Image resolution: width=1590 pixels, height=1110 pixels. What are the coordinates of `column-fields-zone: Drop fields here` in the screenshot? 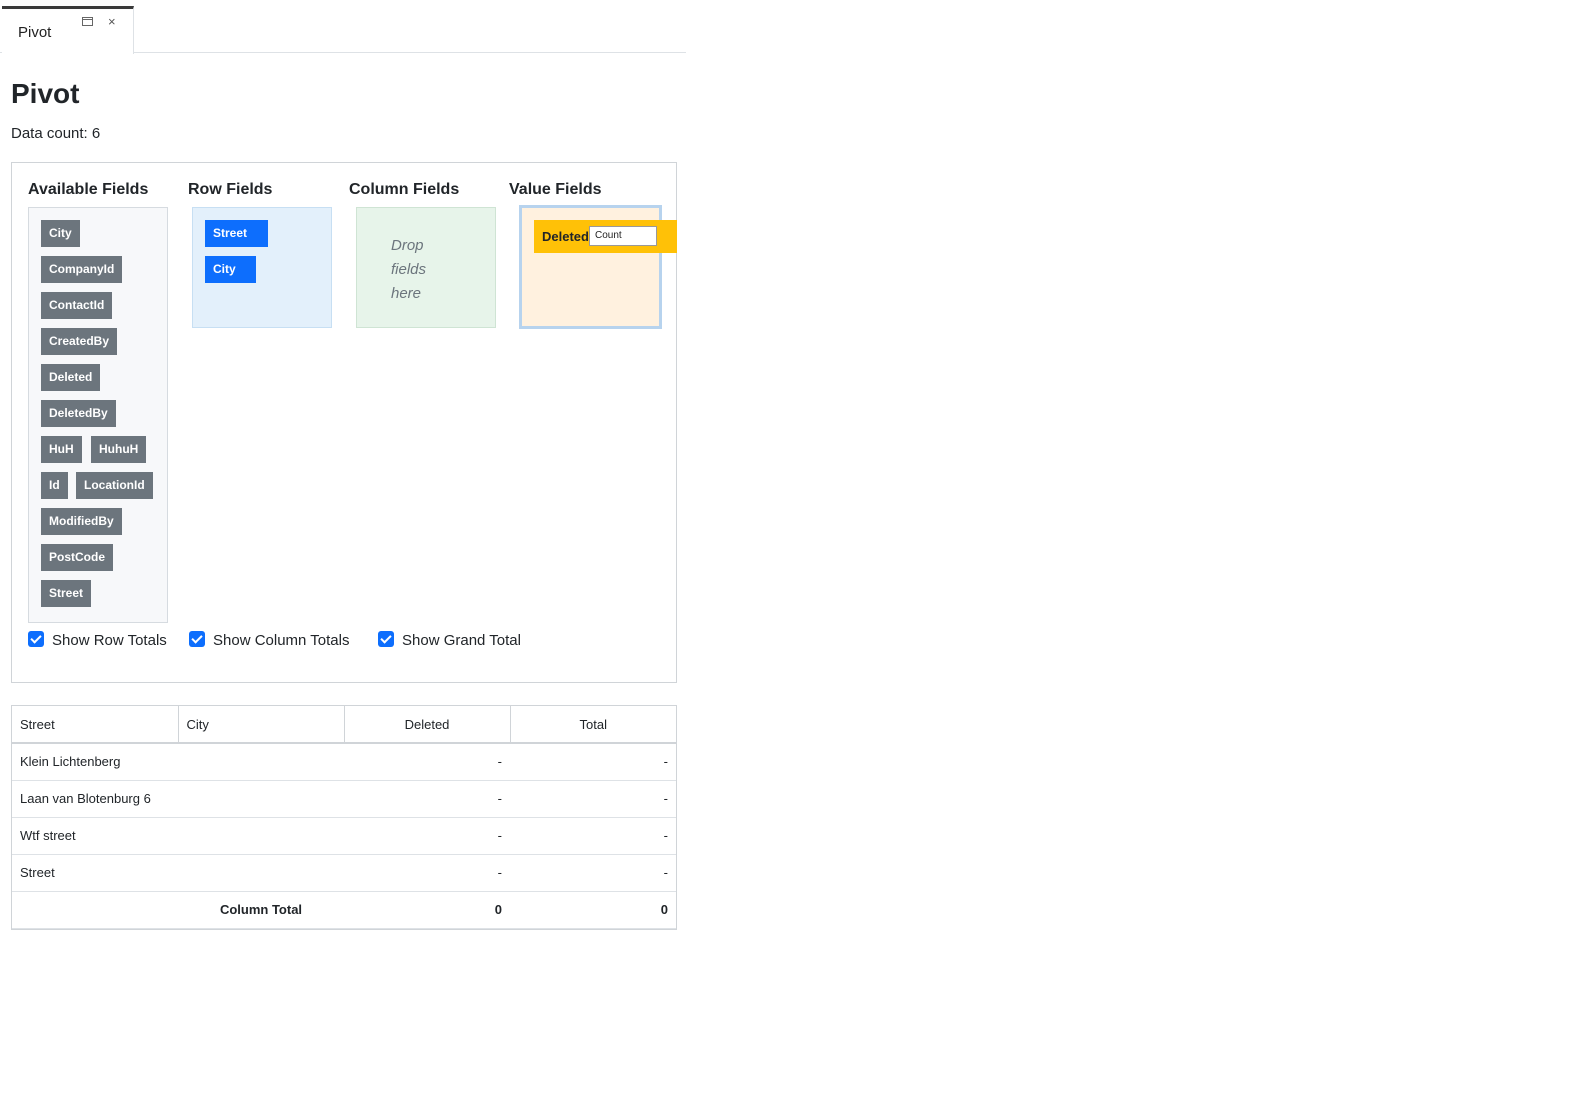 It's located at (426, 267).